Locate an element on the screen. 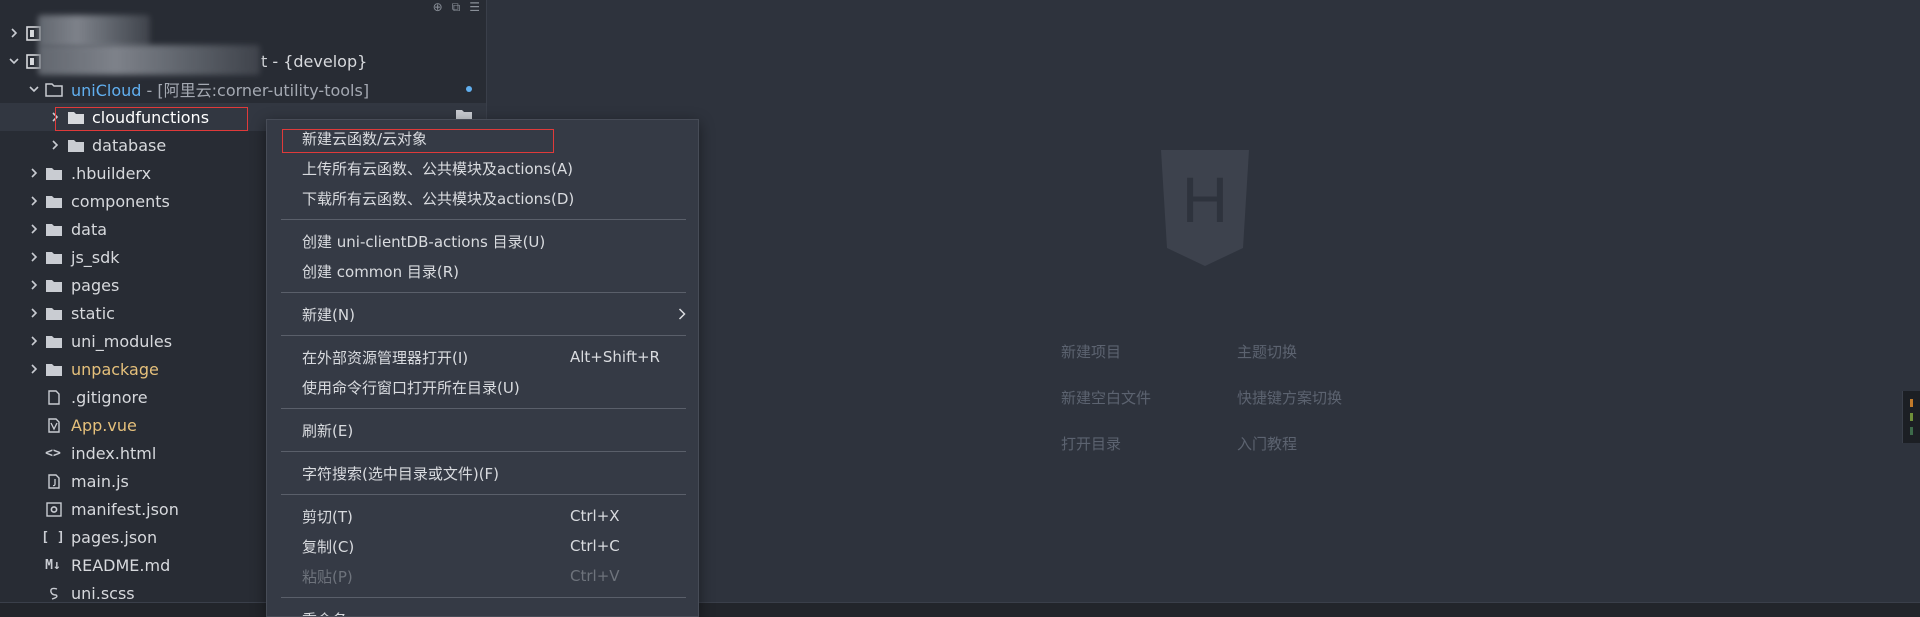  keymap-switch-link: 快捷键方案切换 is located at coordinates (1289, 397).